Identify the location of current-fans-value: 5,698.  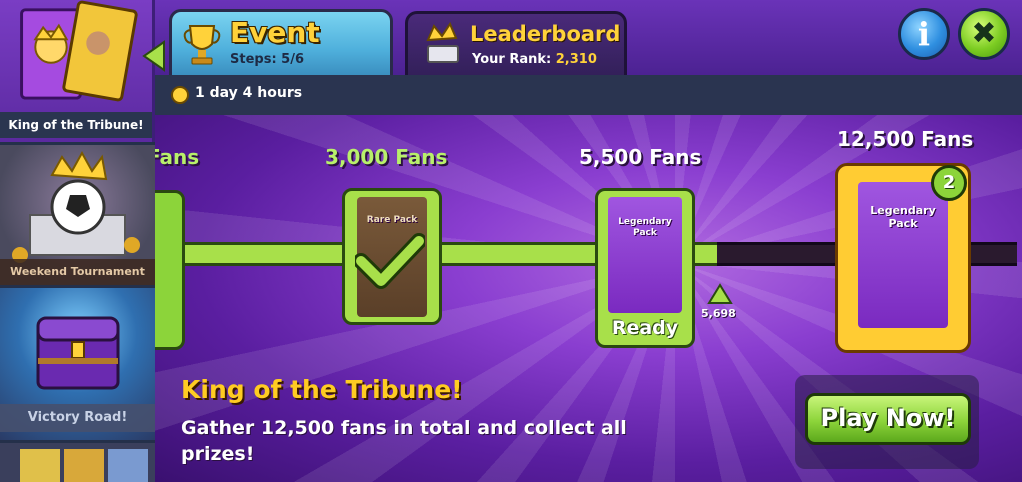
(718, 313).